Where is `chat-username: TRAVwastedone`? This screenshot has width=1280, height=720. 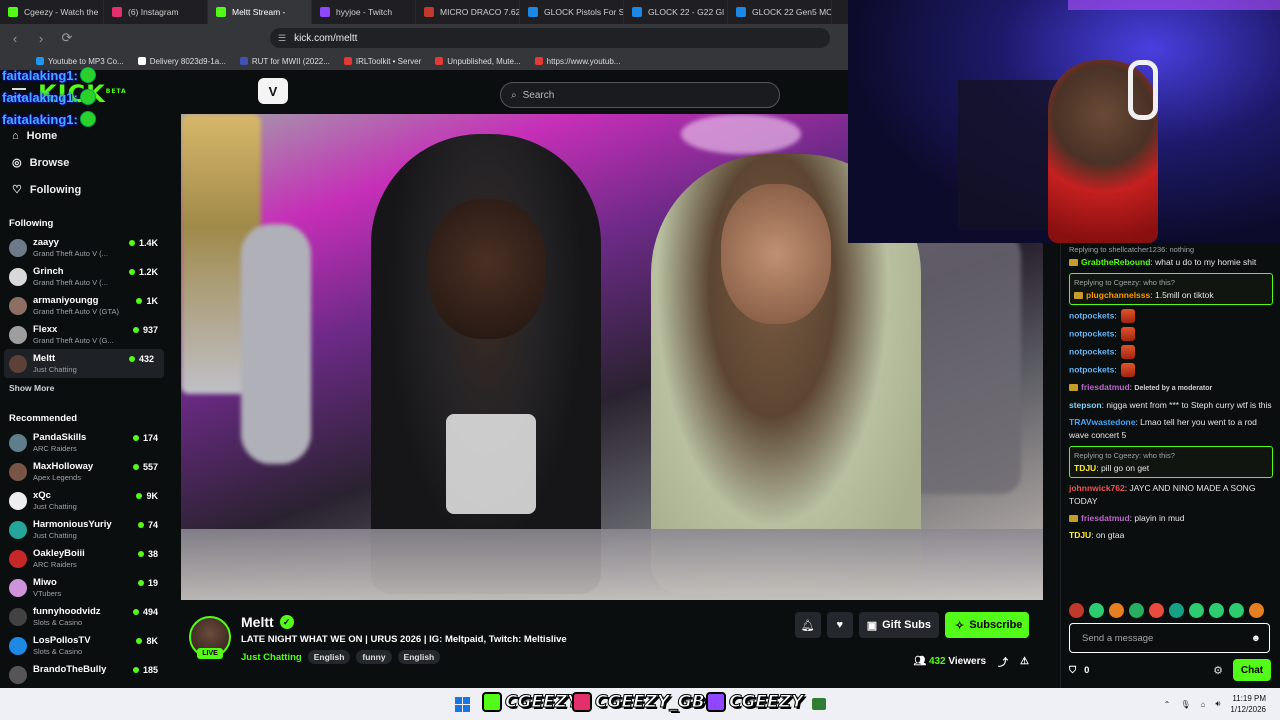
chat-username: TRAVwastedone is located at coordinates (1102, 422).